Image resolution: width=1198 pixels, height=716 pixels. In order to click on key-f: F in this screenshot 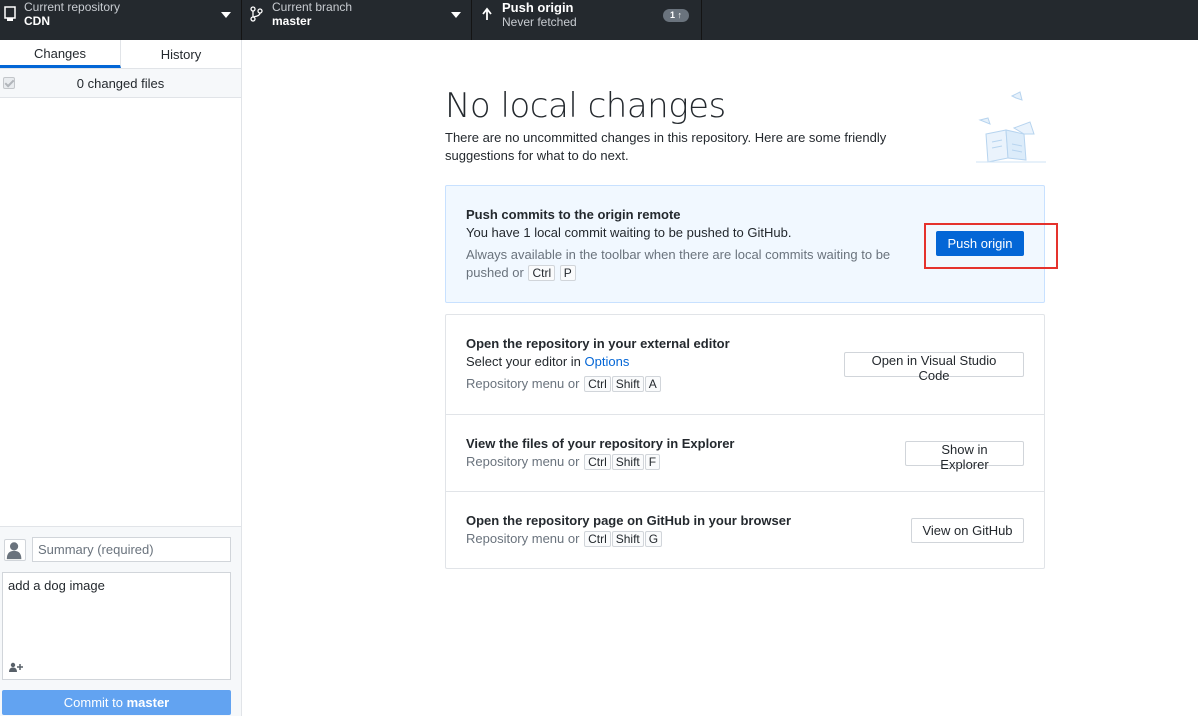, I will do `click(652, 462)`.